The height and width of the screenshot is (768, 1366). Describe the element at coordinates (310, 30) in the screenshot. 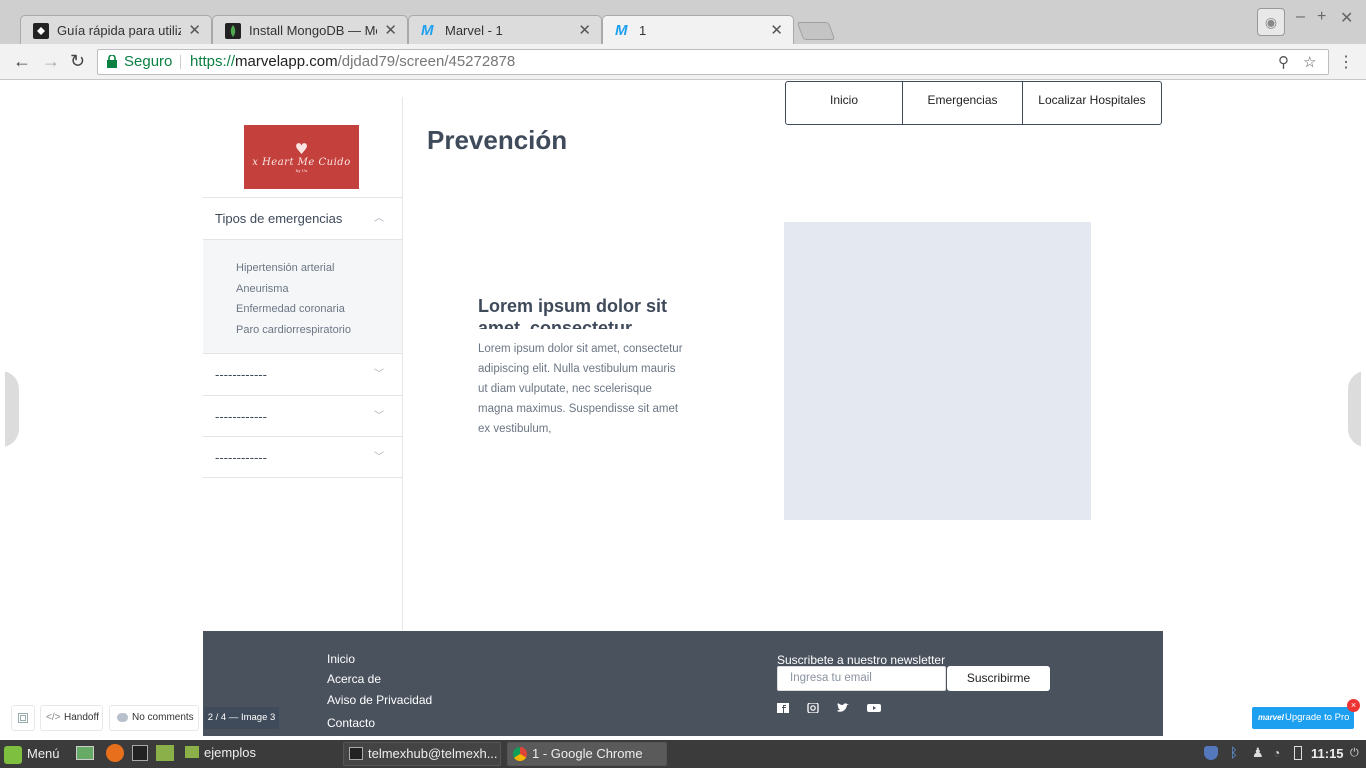

I see `tab-mongodb: Install MongoDB — Mon ✕` at that location.